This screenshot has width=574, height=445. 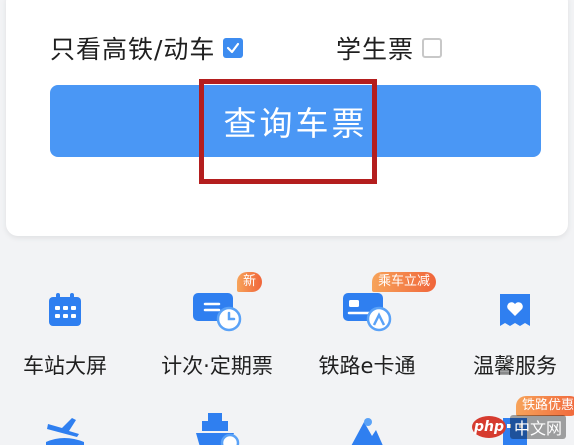 What do you see at coordinates (515, 366) in the screenshot?
I see `service-label: 温馨服务` at bounding box center [515, 366].